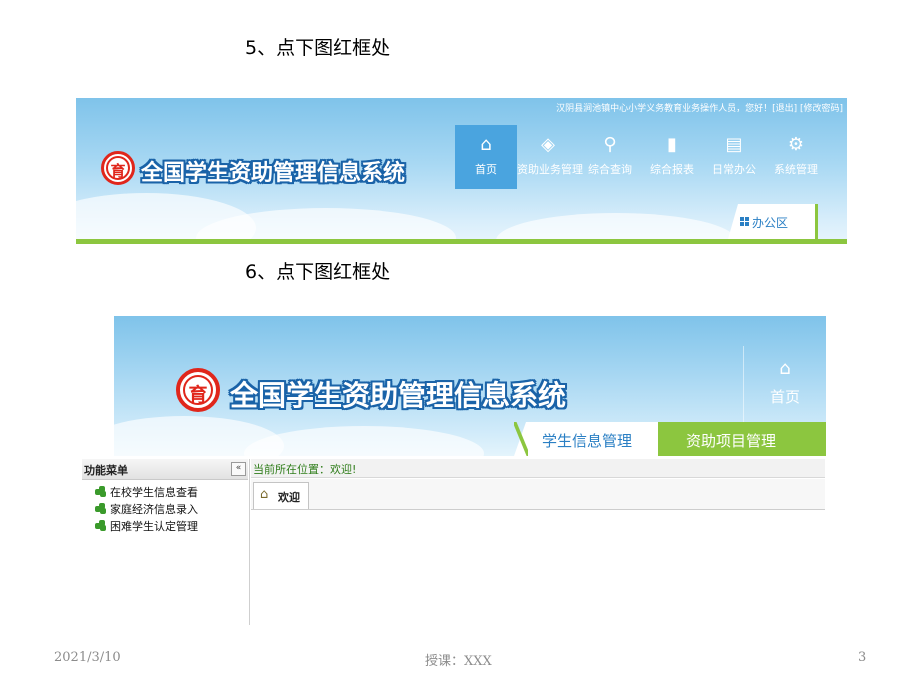  I want to click on menu-item-family-economy-entry: 家庭经济信息录入, so click(146, 508).